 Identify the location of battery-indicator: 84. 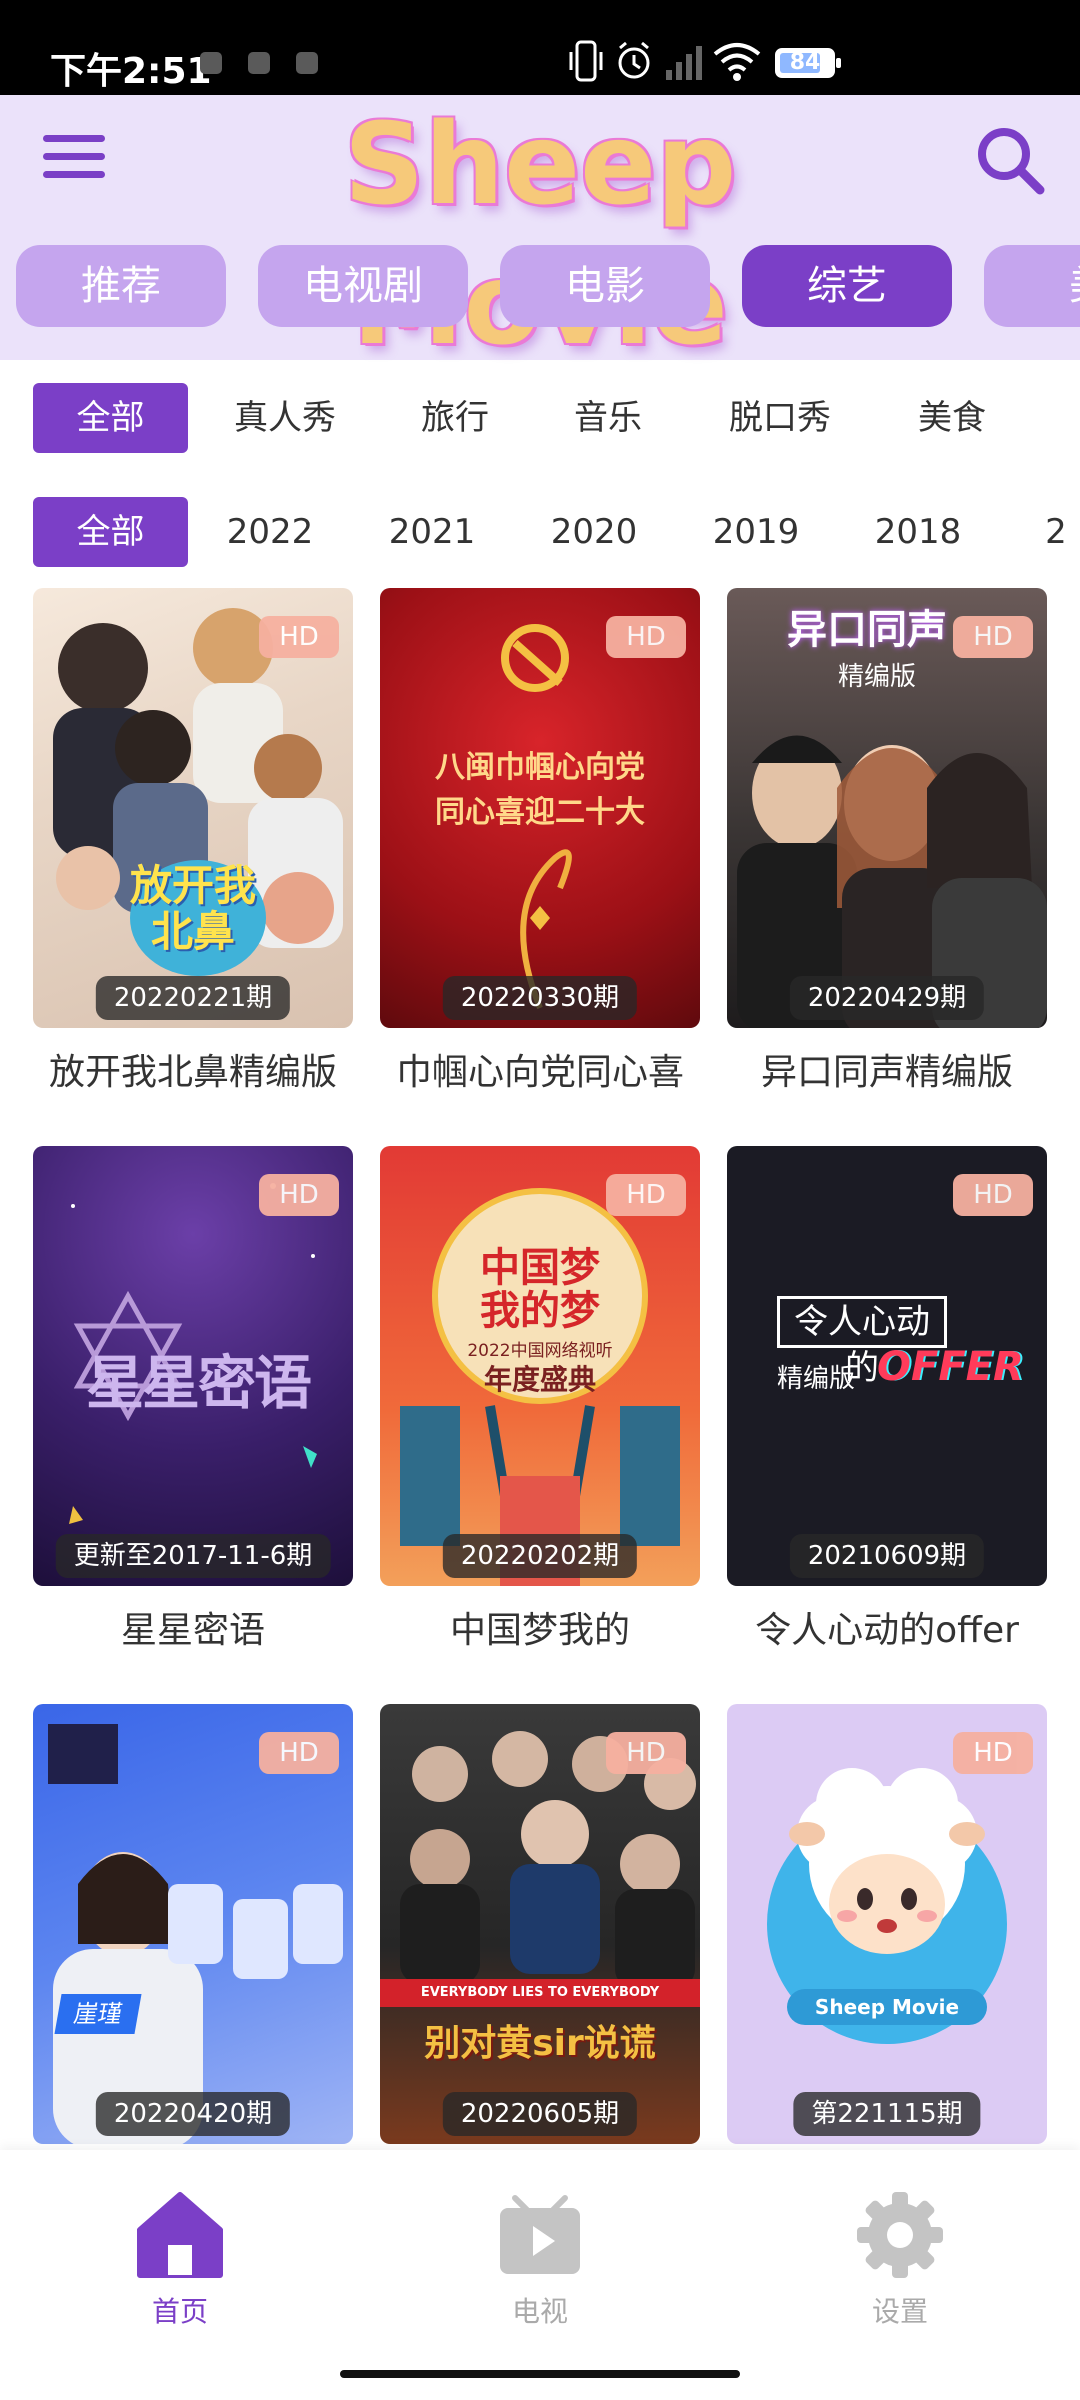
(808, 63).